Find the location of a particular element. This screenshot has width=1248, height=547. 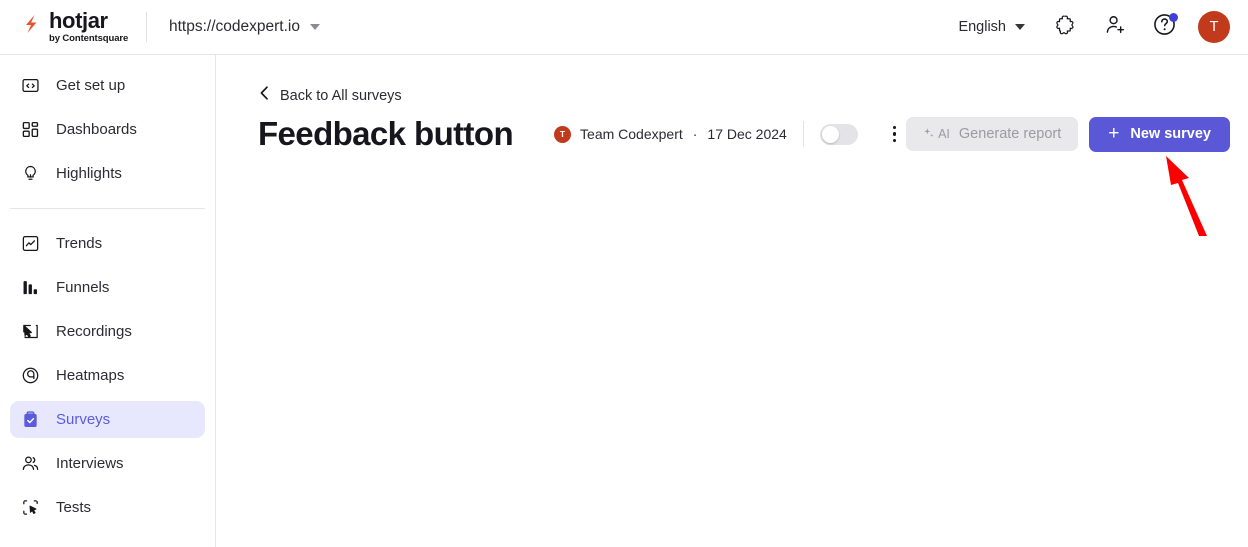

sidebar-item-dashboards: Dashboards is located at coordinates (107, 129).